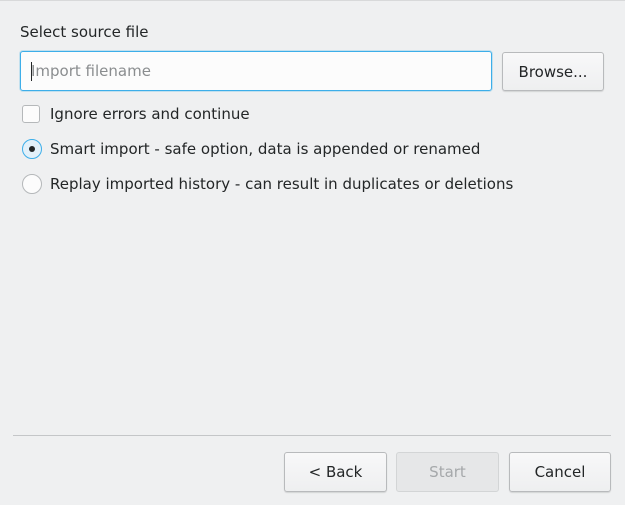 This screenshot has height=505, width=625. I want to click on ignore-errors-option: Ignore errors and continue, so click(136, 114).